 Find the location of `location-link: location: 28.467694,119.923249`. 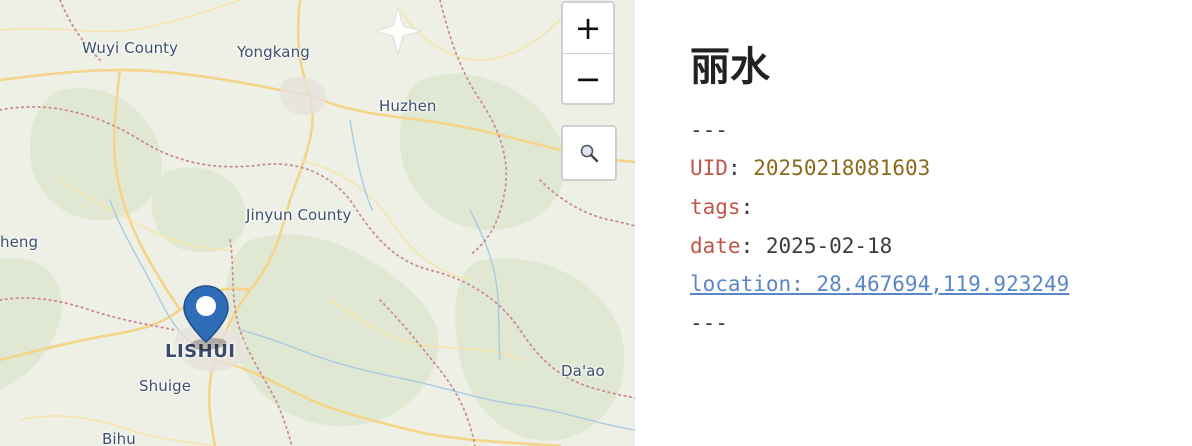

location-link: location: 28.467694,119.923249 is located at coordinates (879, 284).